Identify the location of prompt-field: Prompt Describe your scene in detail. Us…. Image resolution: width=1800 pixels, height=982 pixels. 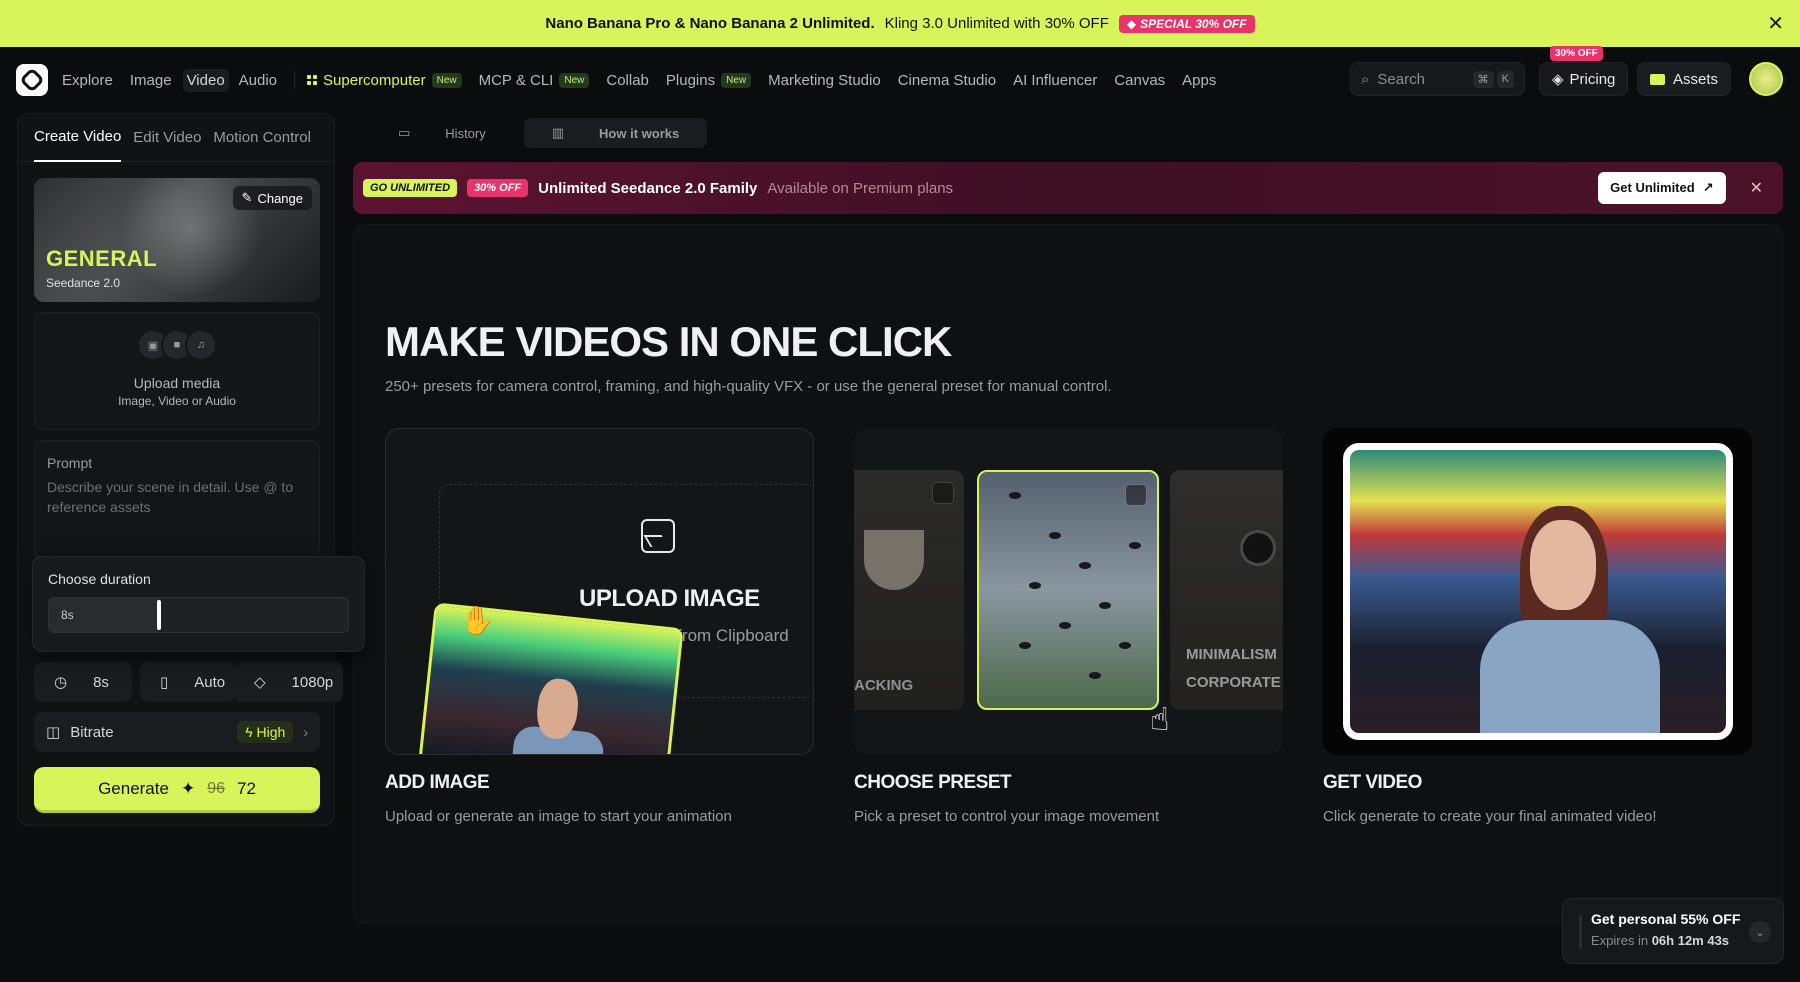
(177, 500).